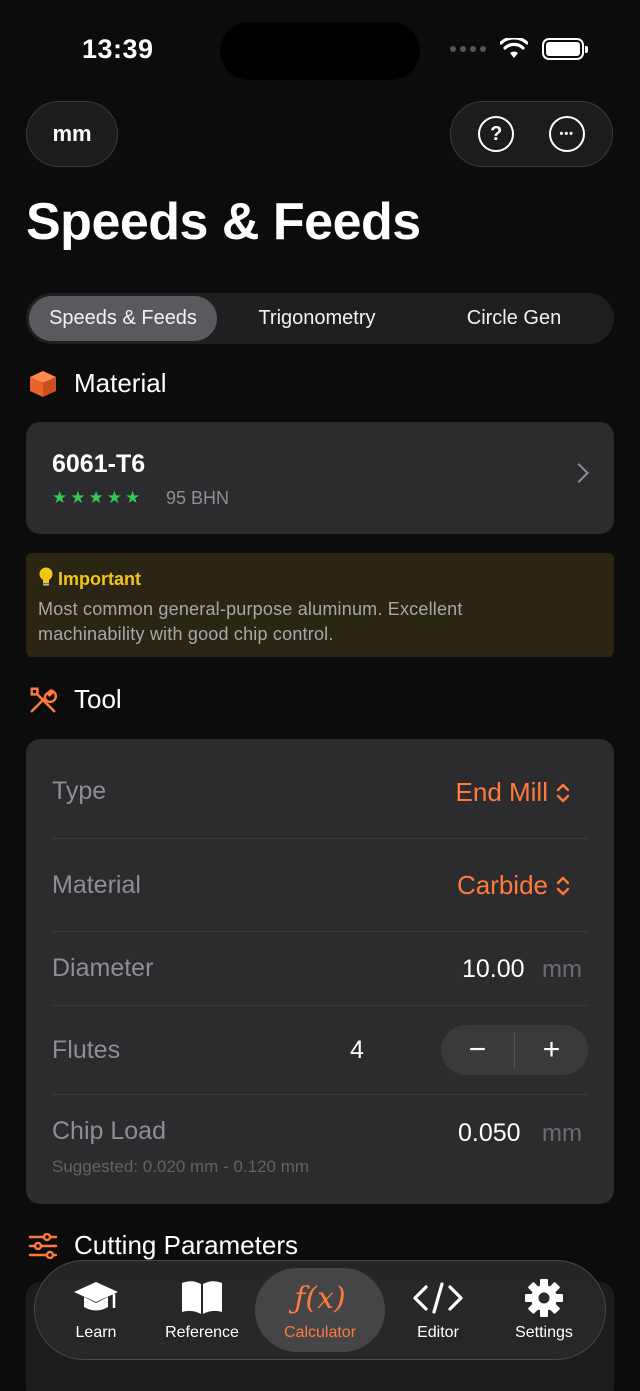 Image resolution: width=640 pixels, height=1391 pixels. I want to click on chip-load-suggestion: Suggested: 0.020 mm - 0.120 mm, so click(181, 1166).